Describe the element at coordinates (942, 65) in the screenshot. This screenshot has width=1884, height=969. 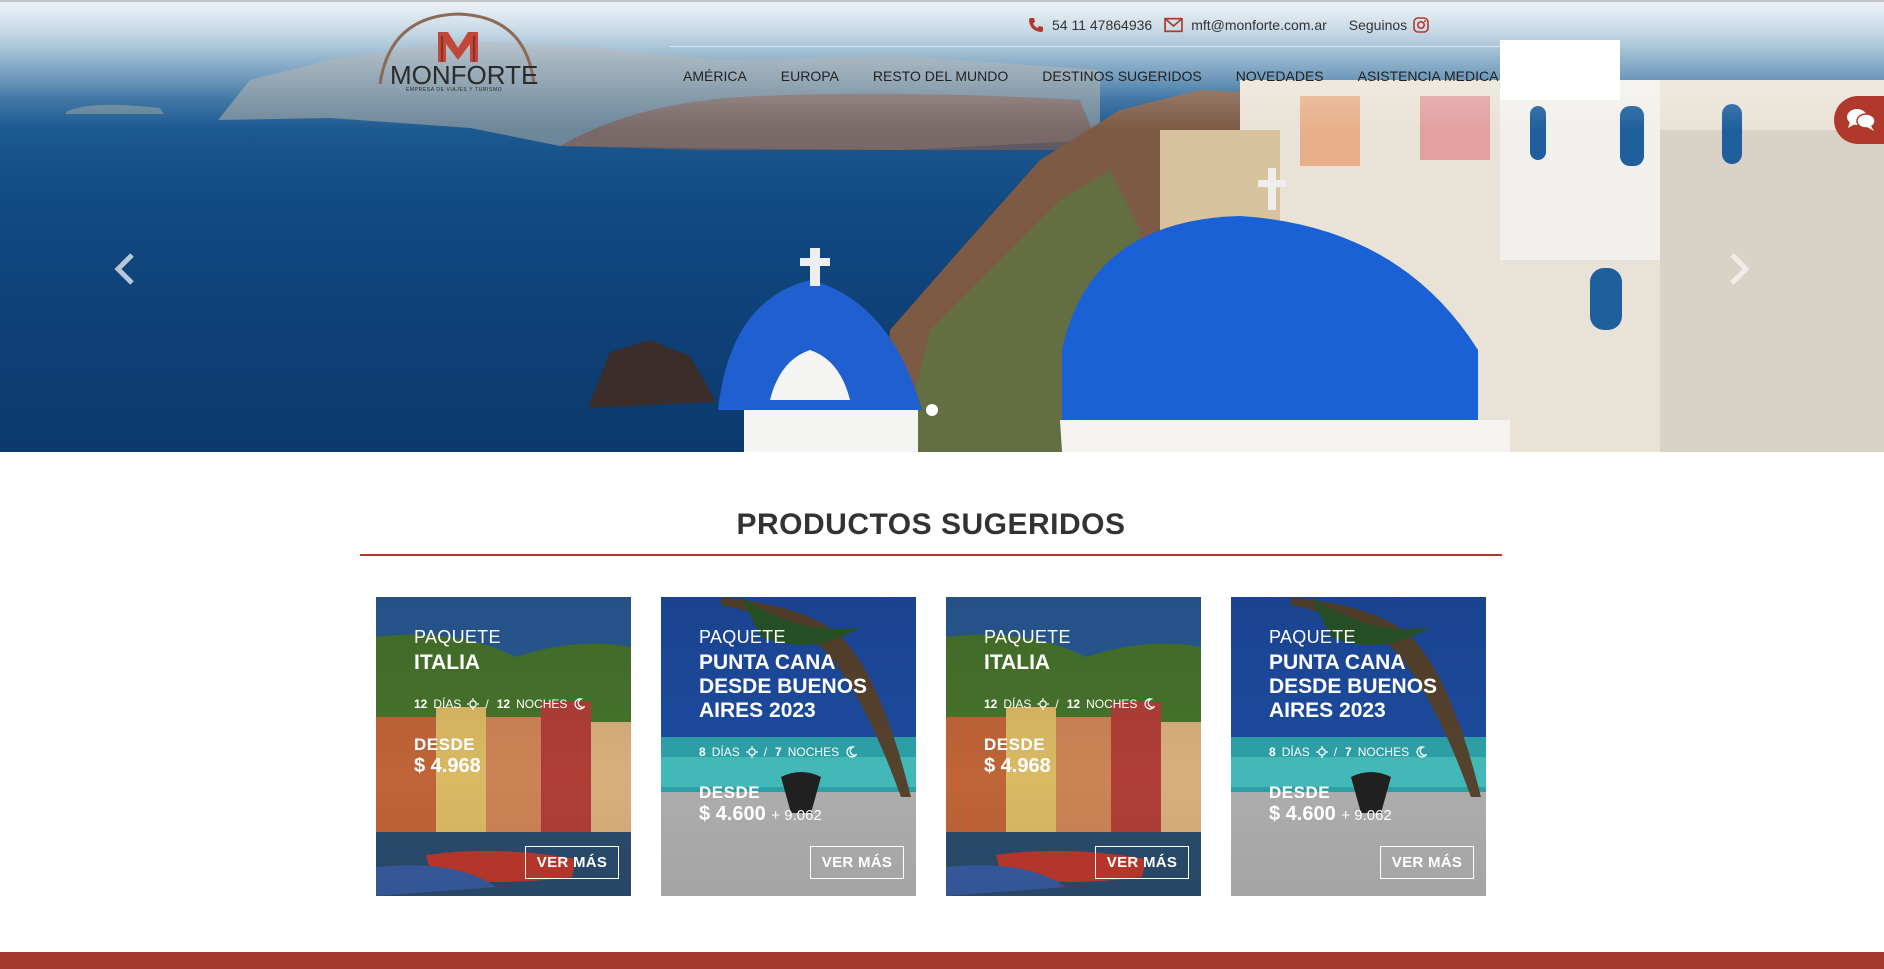
I see `header-gradient` at that location.